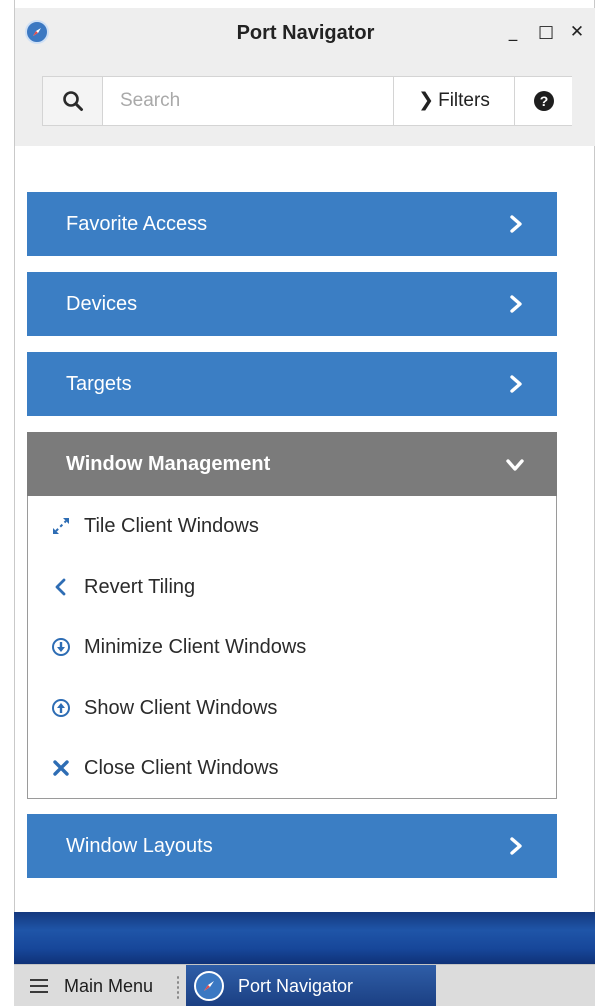 The height and width of the screenshot is (1006, 595). What do you see at coordinates (139, 846) in the screenshot?
I see `section-label: Window Layouts` at bounding box center [139, 846].